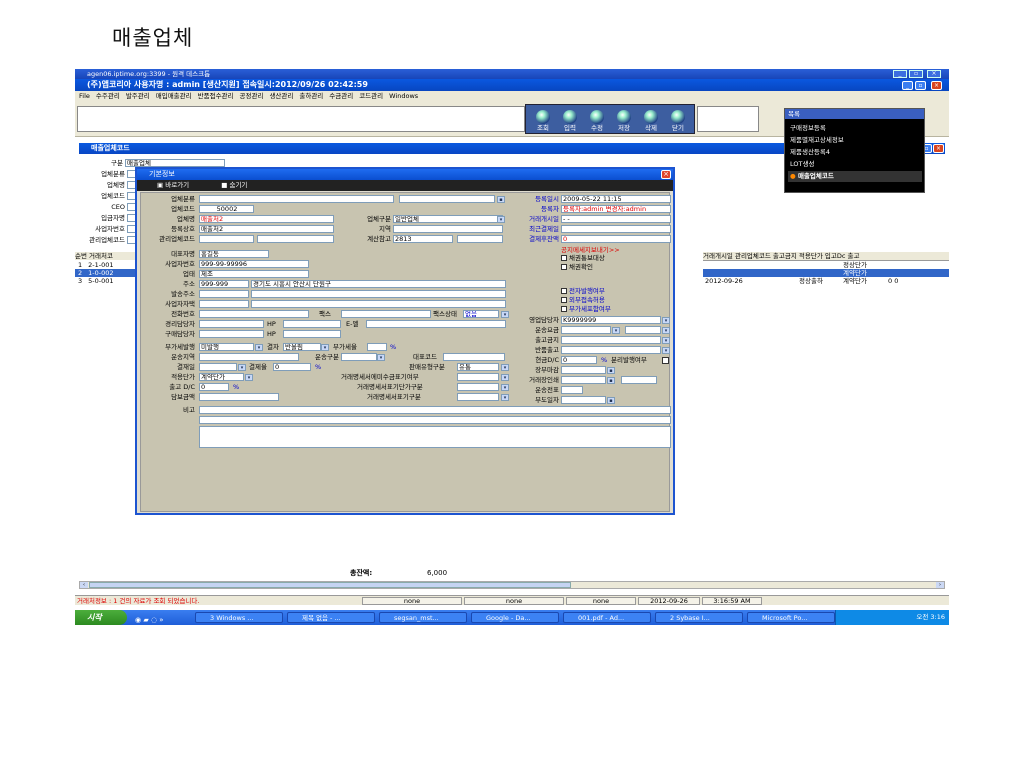 This screenshot has width=1024, height=768. Describe the element at coordinates (238, 185) in the screenshot. I see `hide-button: 숨기기` at that location.